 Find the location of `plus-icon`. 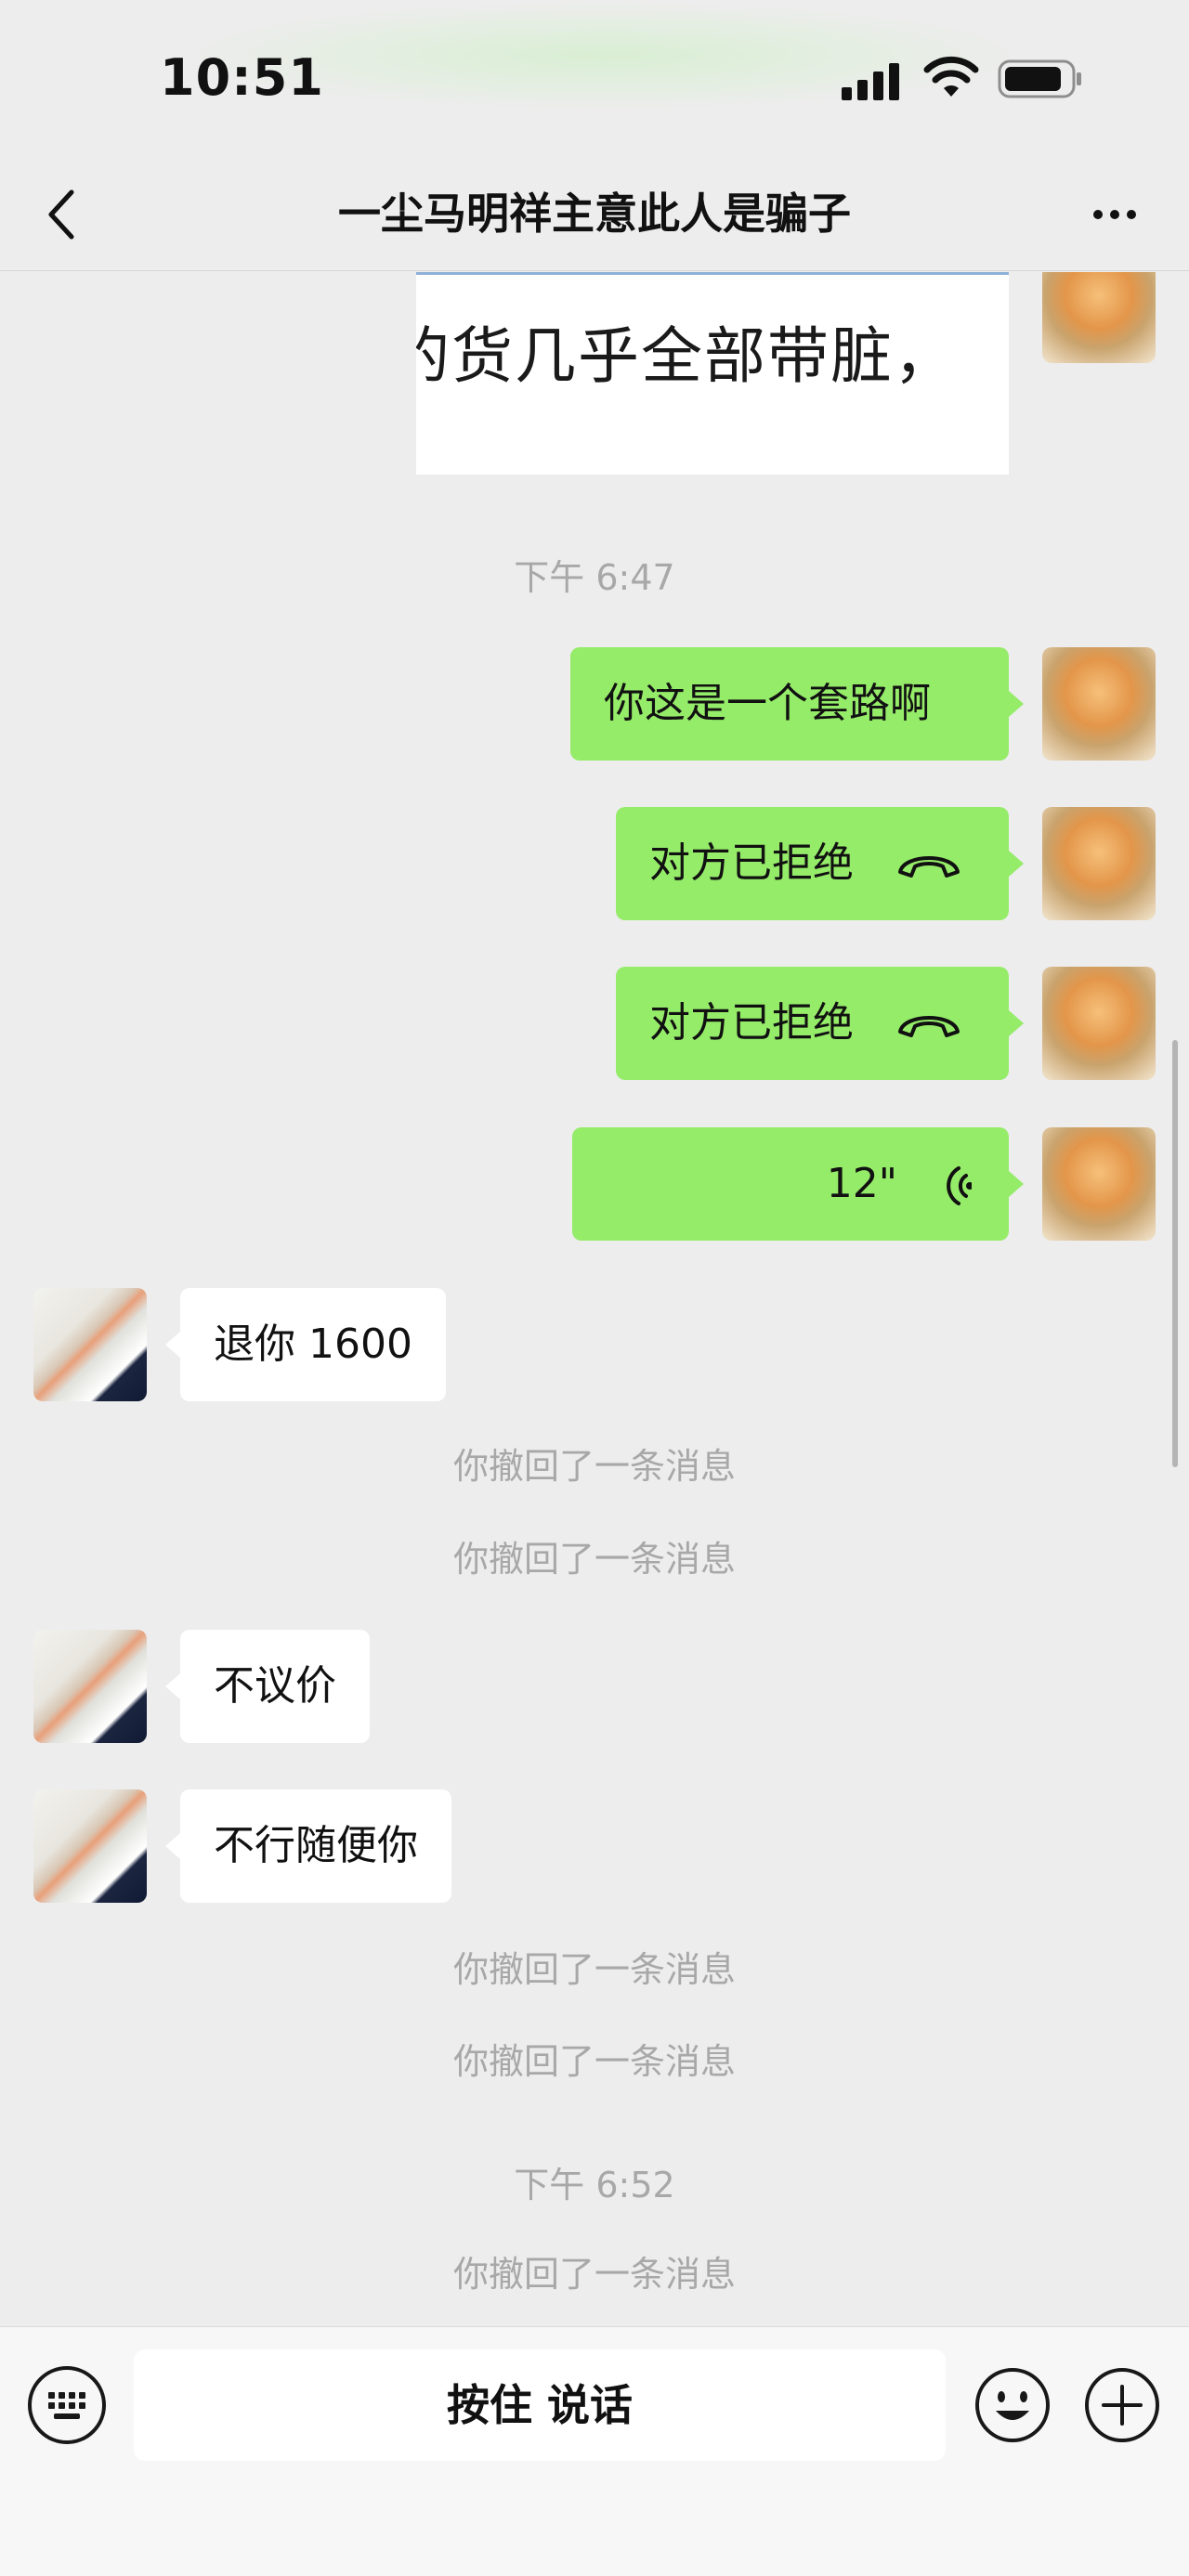

plus-icon is located at coordinates (1122, 2405).